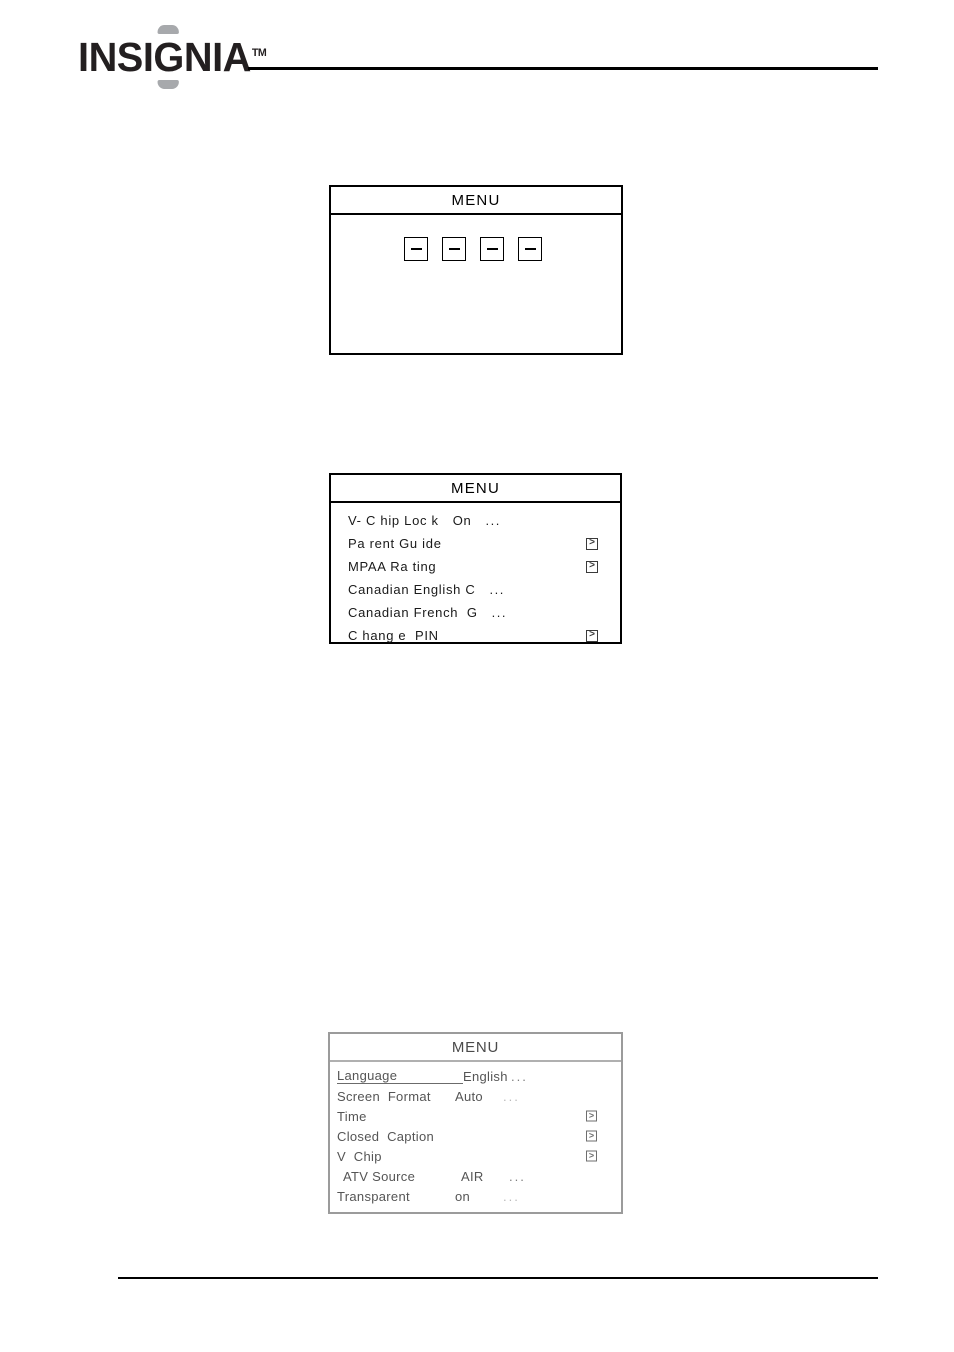 The height and width of the screenshot is (1352, 954). Describe the element at coordinates (259, 53) in the screenshot. I see `trademark-symbol: TM` at that location.